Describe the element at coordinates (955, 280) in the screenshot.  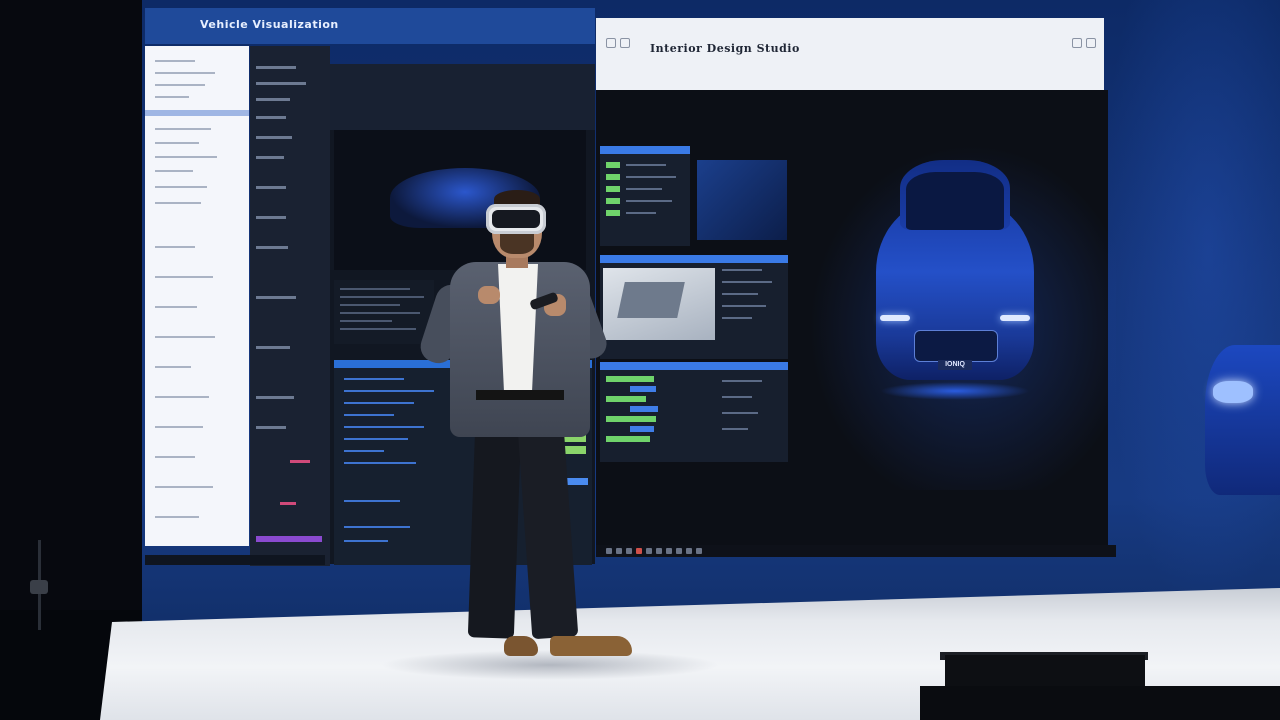
I see `car-render-main: IONIQ` at that location.